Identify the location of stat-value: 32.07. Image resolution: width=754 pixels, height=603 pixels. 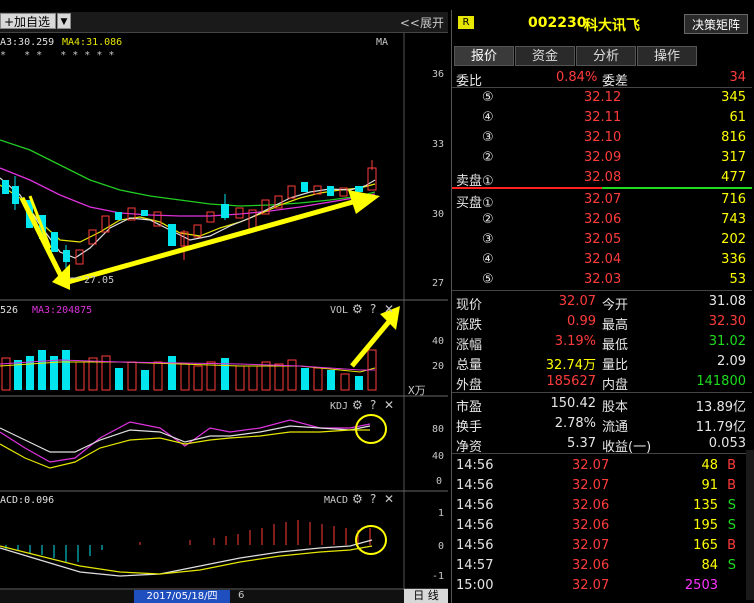
(577, 301).